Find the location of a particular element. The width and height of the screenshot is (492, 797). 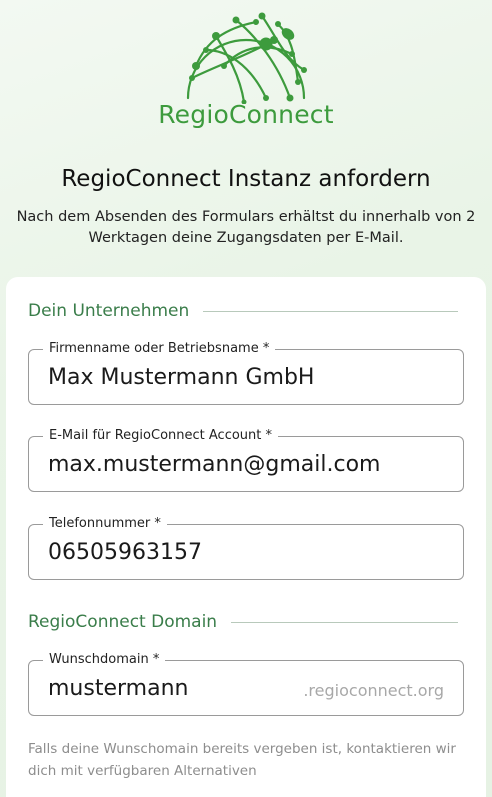

phone-field: Telefonnummer * 06505963157 is located at coordinates (246, 548).